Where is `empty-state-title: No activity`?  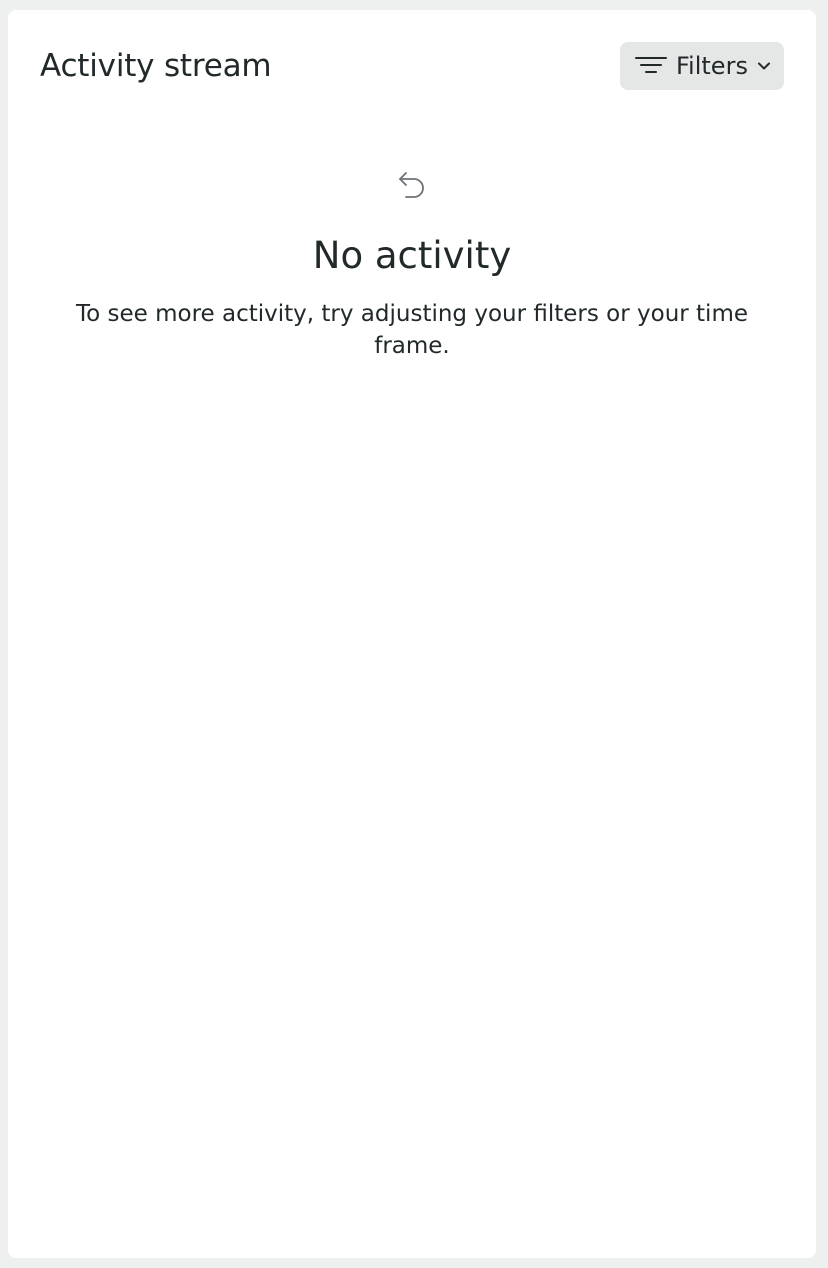 empty-state-title: No activity is located at coordinates (412, 255).